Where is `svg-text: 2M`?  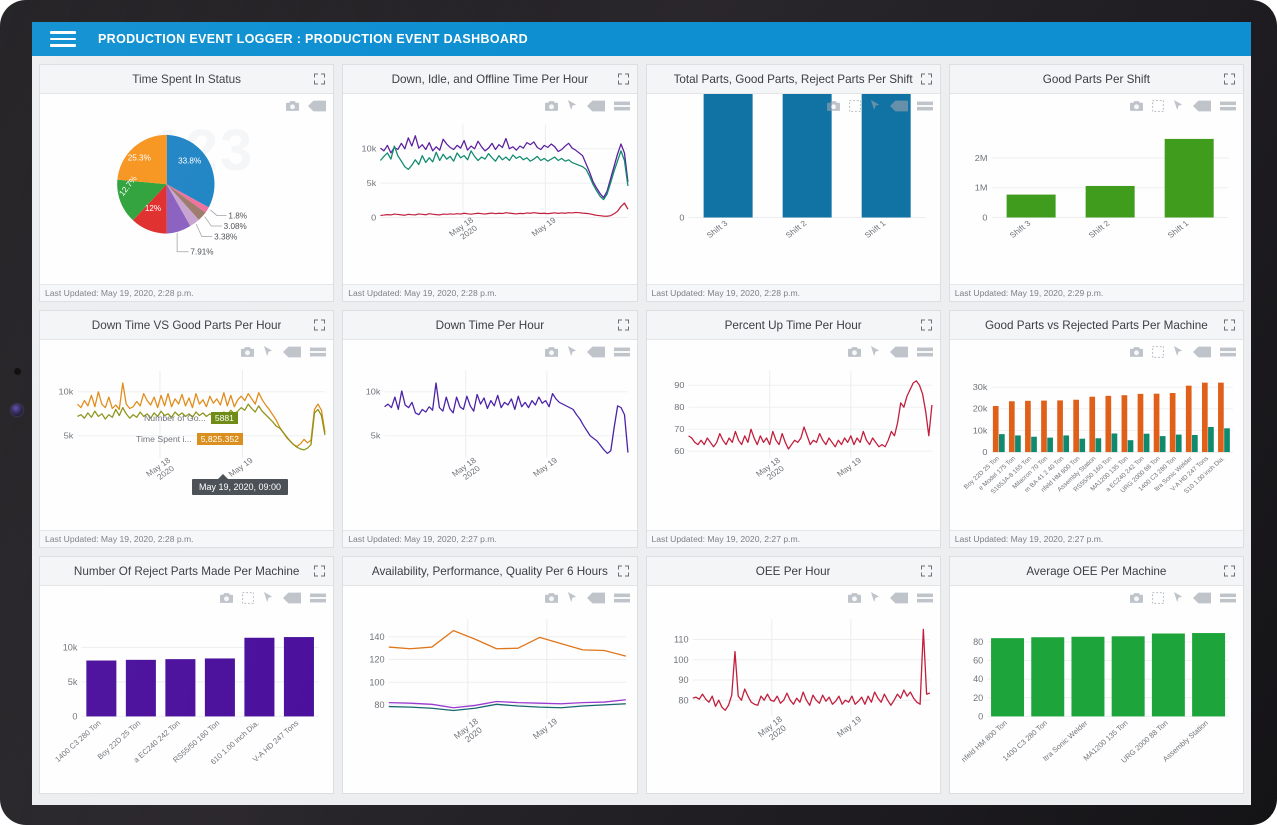 svg-text: 2M is located at coordinates (980, 158).